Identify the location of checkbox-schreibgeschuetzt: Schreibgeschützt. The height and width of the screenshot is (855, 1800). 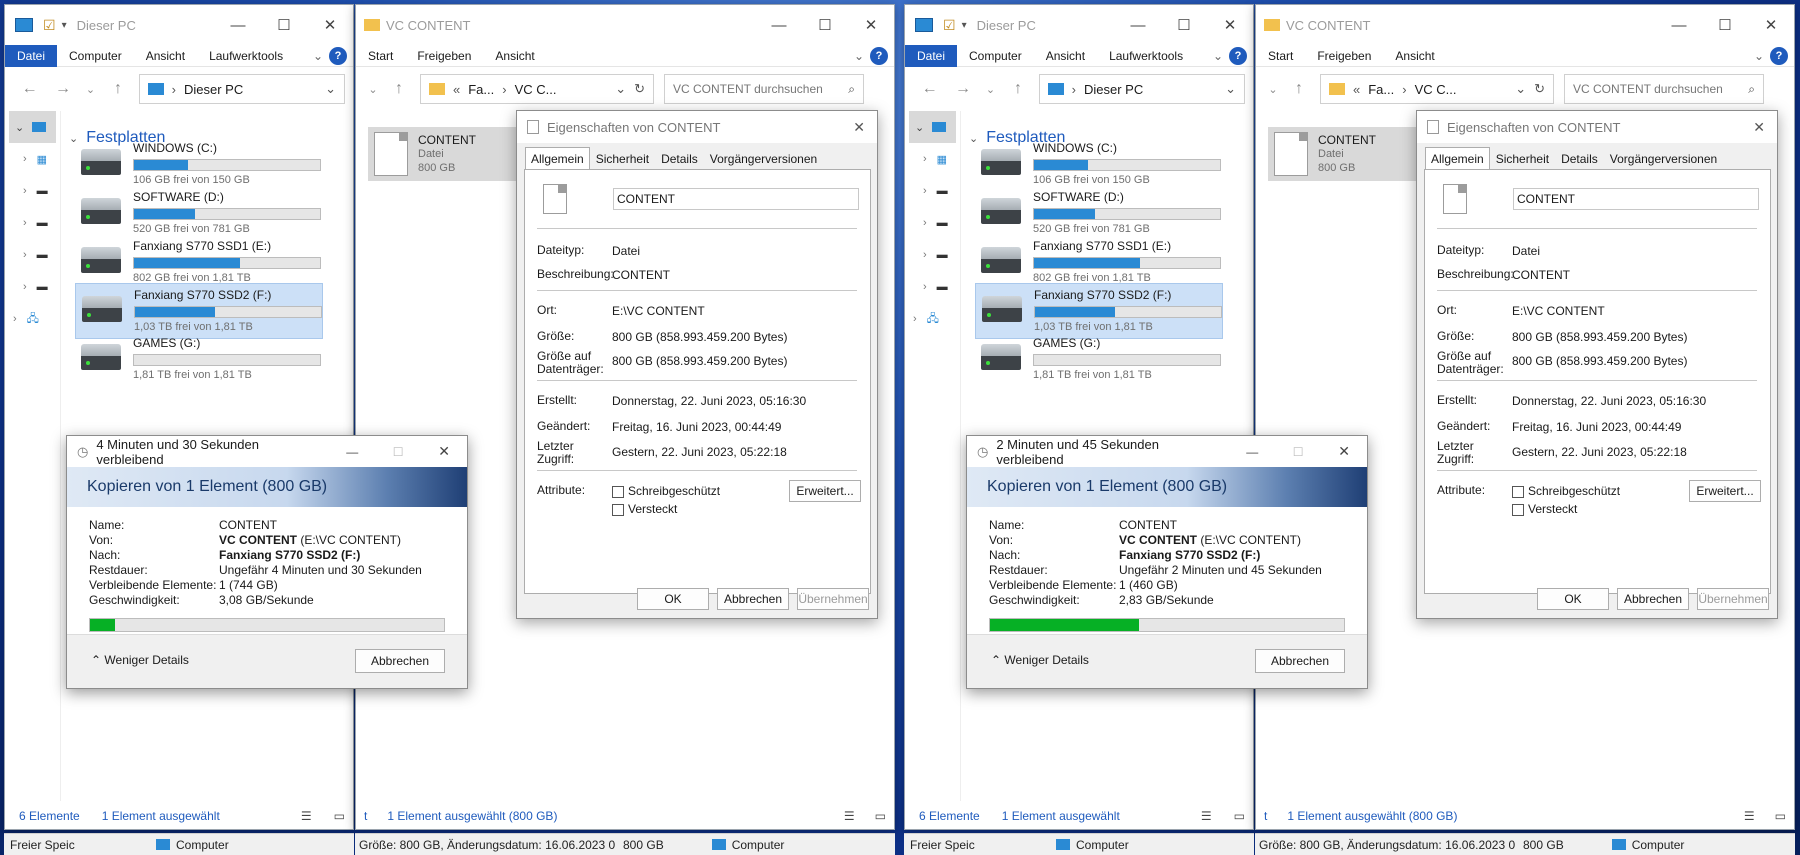
(1566, 491).